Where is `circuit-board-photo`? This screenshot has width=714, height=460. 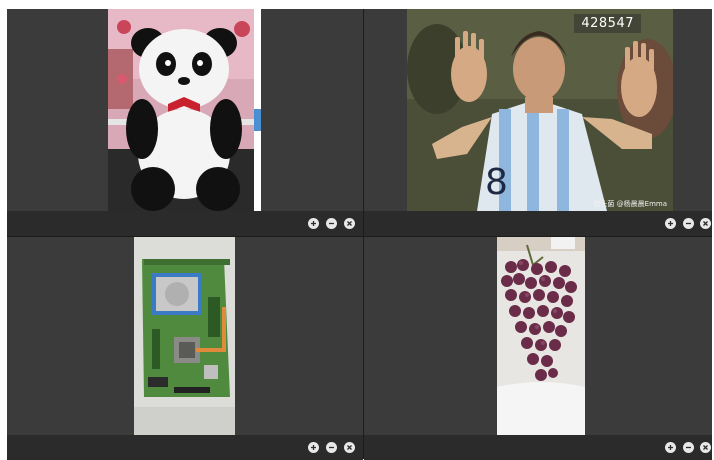
circuit-board-photo is located at coordinates (184, 336).